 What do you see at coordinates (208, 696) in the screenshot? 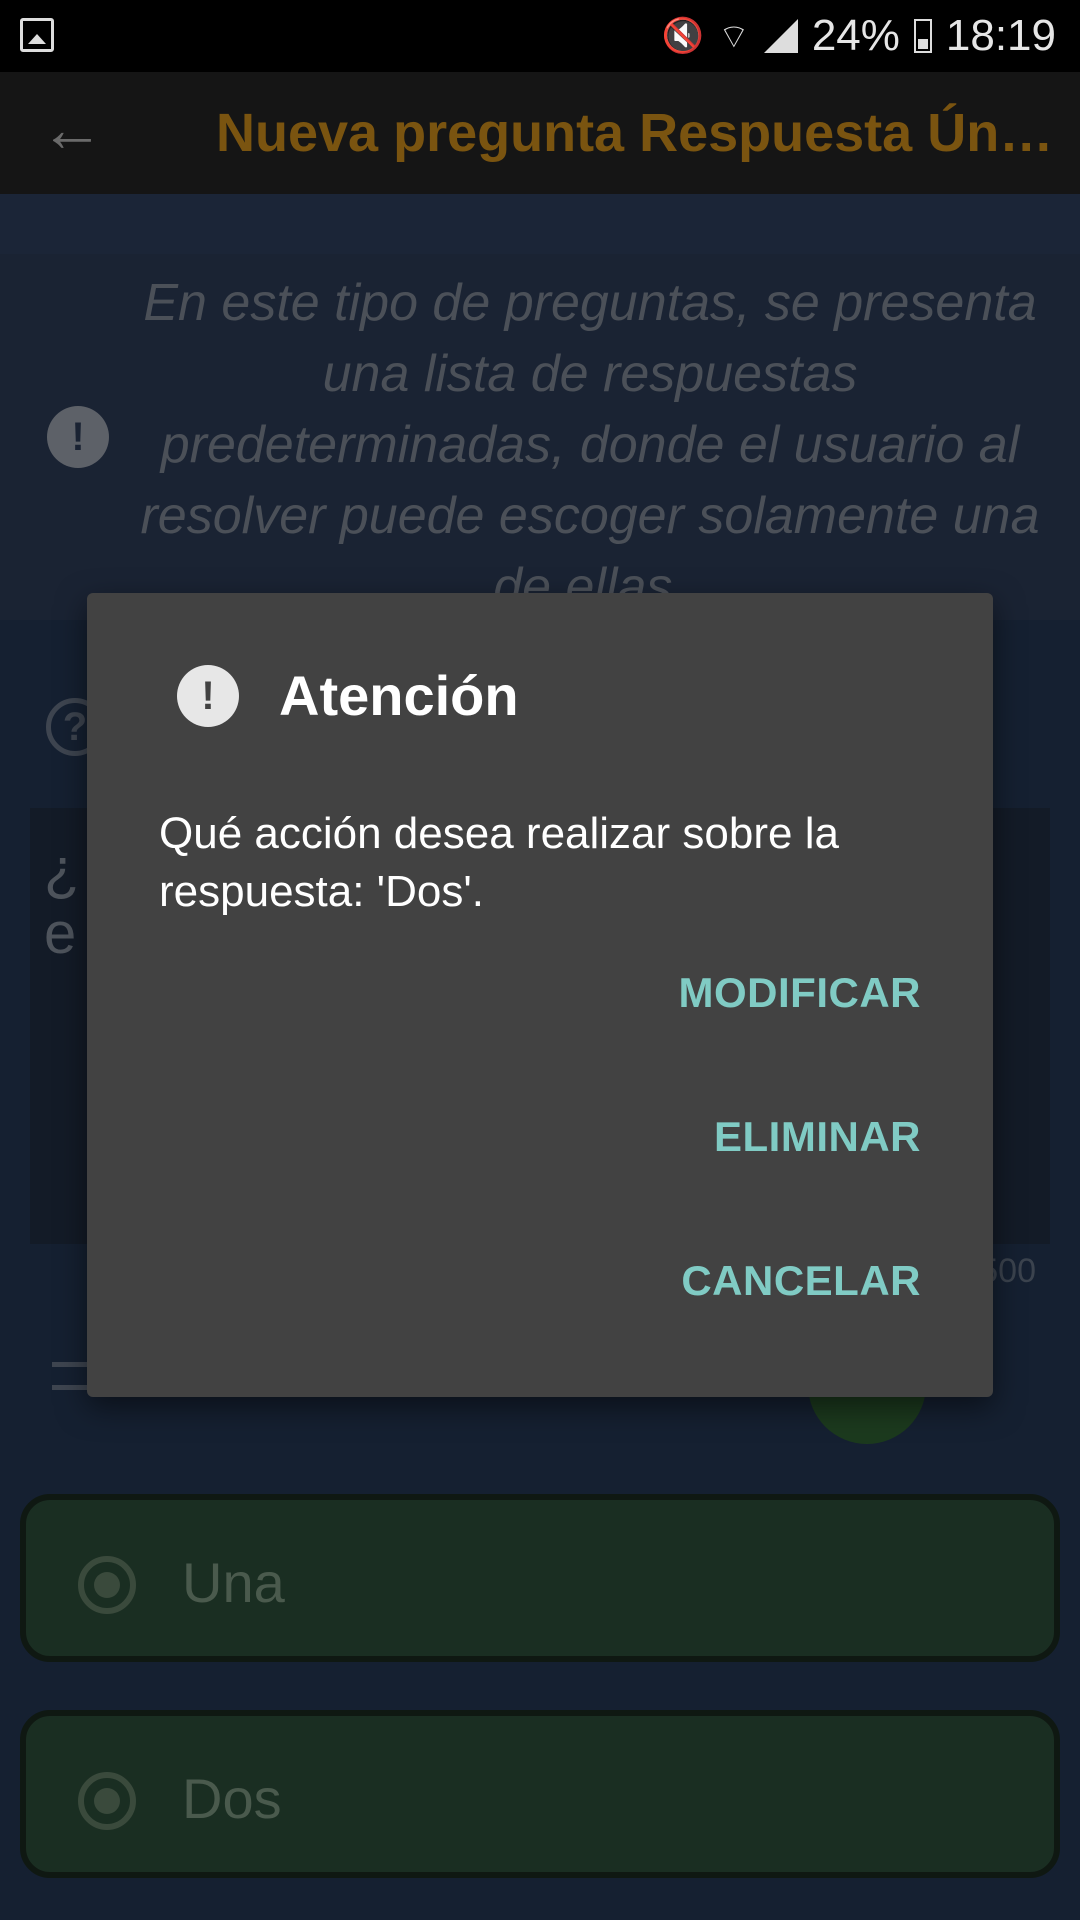
I see `exclamation-icon: !` at bounding box center [208, 696].